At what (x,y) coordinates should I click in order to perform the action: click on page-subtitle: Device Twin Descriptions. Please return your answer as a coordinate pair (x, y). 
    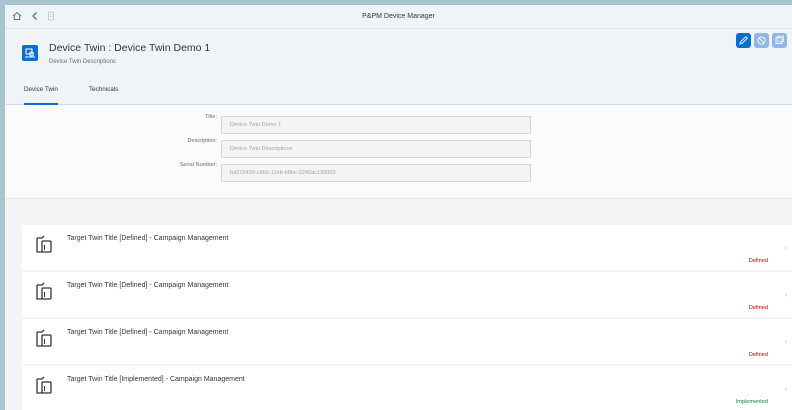
    Looking at the image, I should click on (82, 62).